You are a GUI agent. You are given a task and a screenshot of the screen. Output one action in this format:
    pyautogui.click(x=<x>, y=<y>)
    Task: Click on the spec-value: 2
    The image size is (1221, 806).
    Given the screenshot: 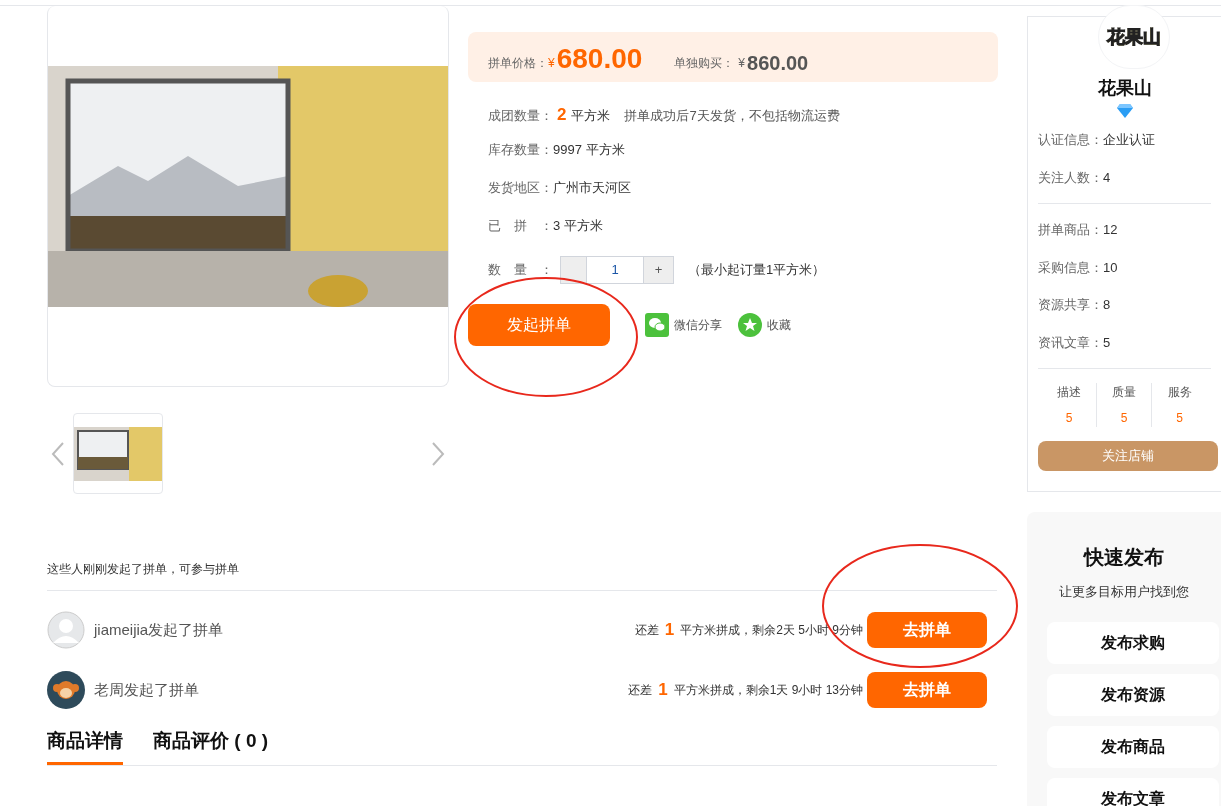 What is the action you would take?
    pyautogui.click(x=562, y=115)
    